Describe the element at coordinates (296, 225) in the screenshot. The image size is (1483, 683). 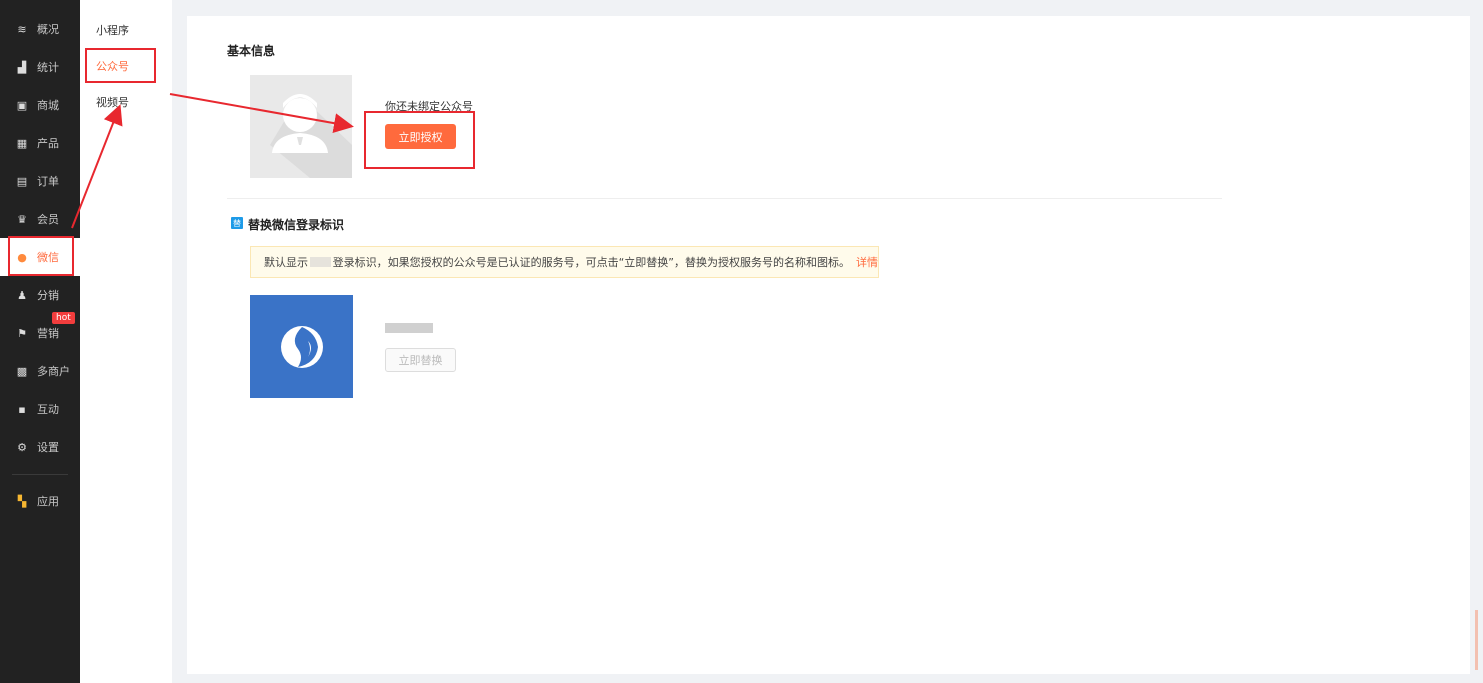
I see `replace-login-title: 替换微信登录标识` at that location.